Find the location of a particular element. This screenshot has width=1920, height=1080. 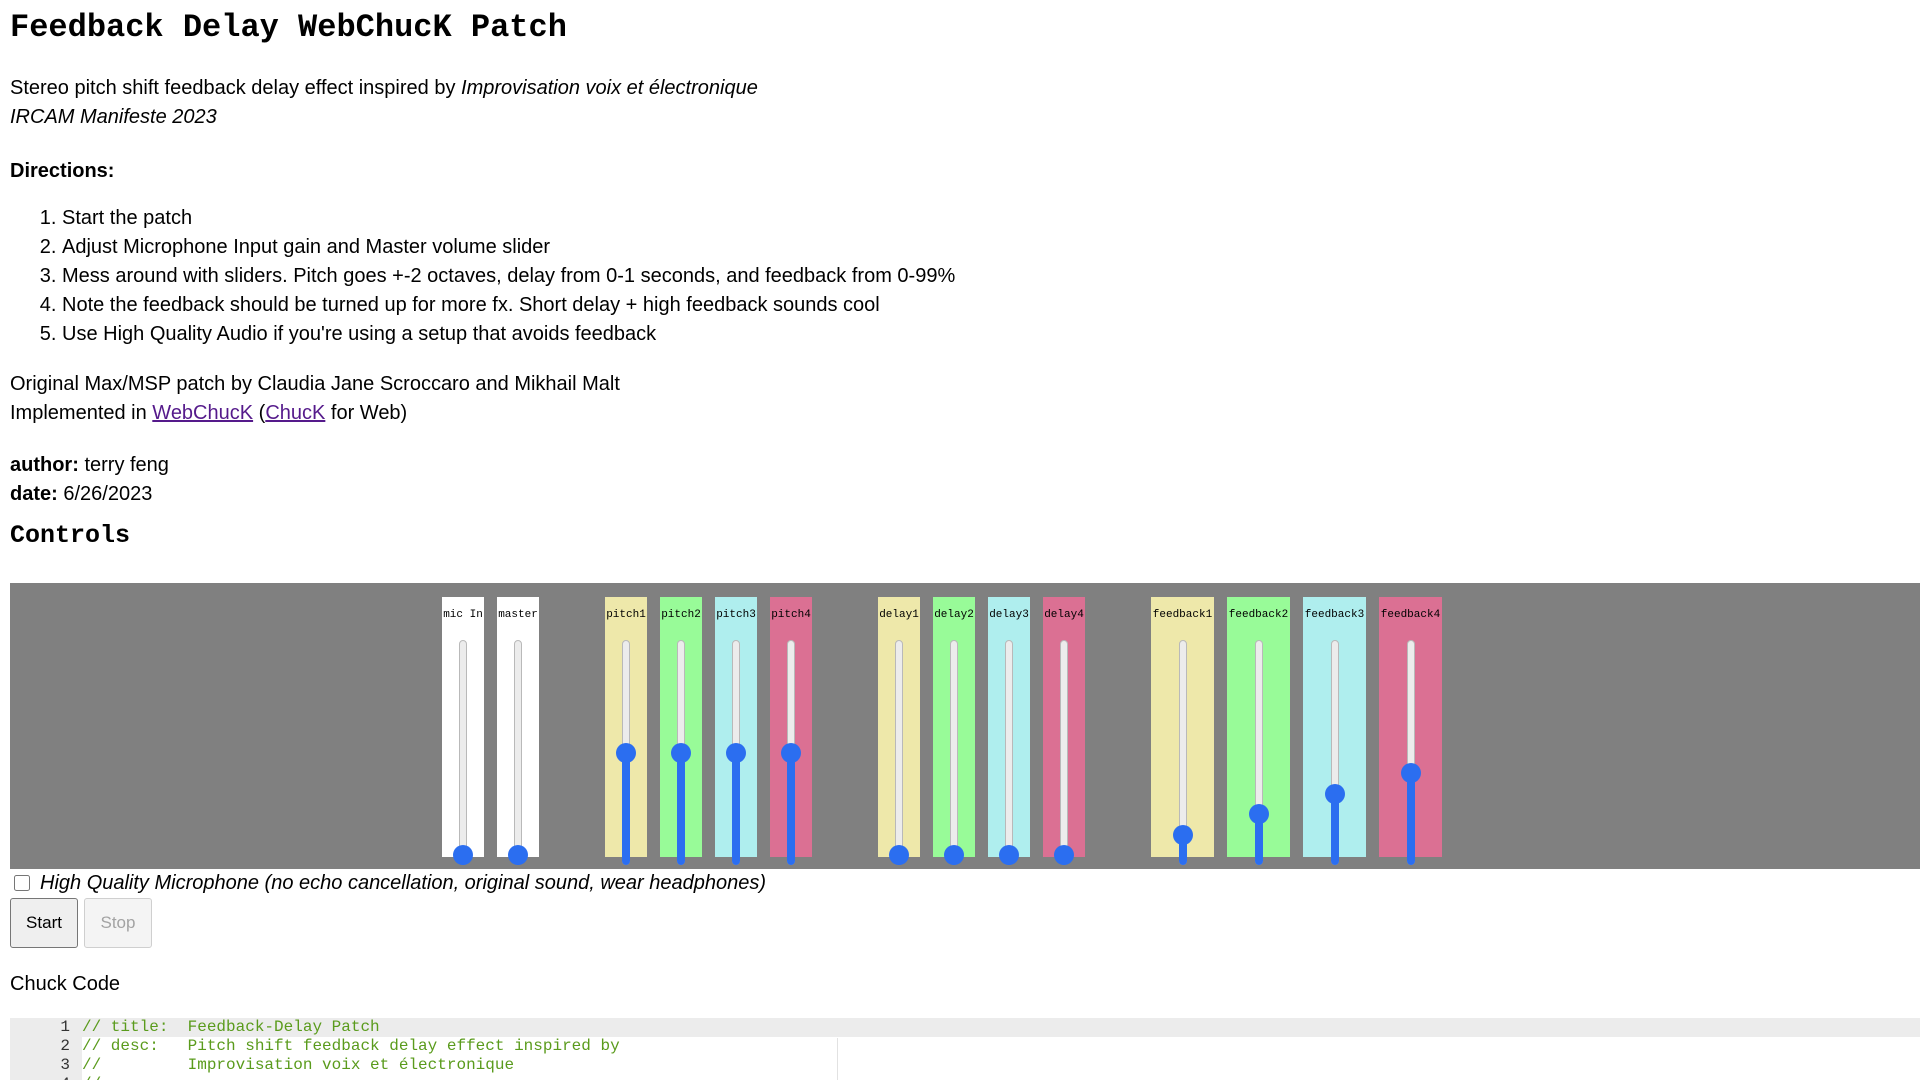

slider-label: feedback1 is located at coordinates (1182, 615).